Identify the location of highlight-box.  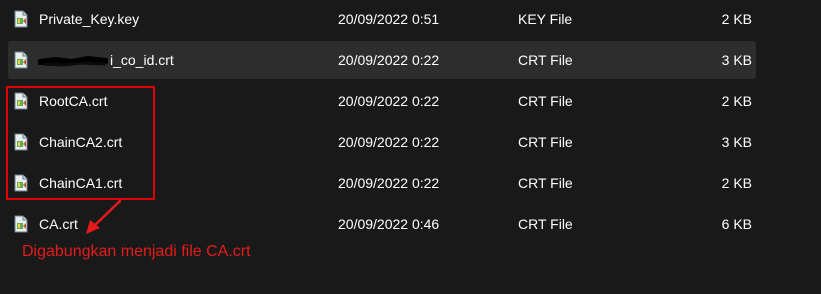
(80, 143).